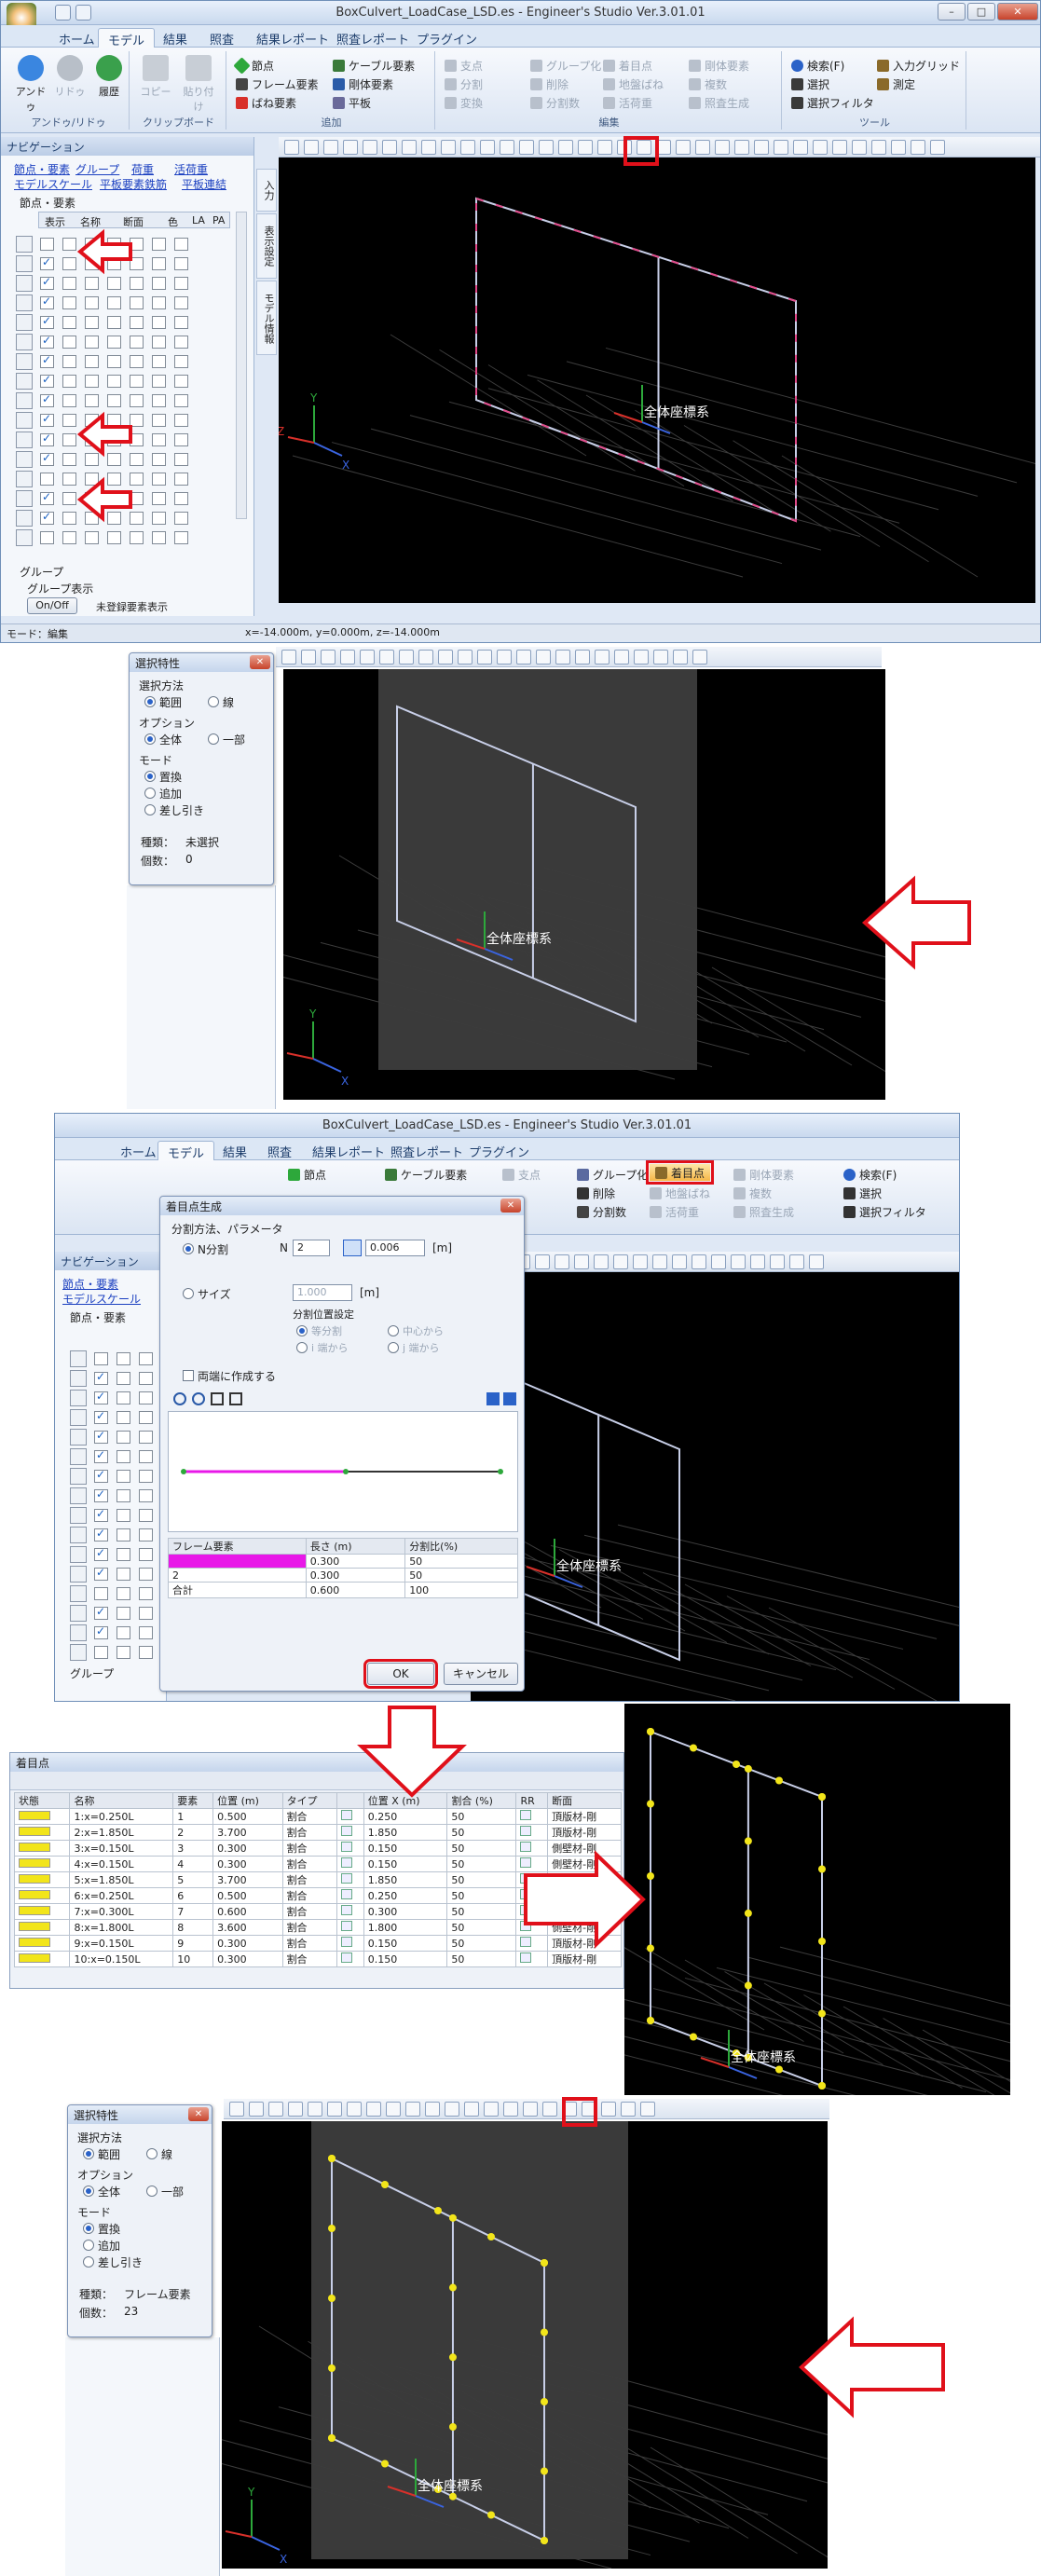 Image resolution: width=1041 pixels, height=2576 pixels. I want to click on poi-header-cell: 位置 (m), so click(247, 1800).